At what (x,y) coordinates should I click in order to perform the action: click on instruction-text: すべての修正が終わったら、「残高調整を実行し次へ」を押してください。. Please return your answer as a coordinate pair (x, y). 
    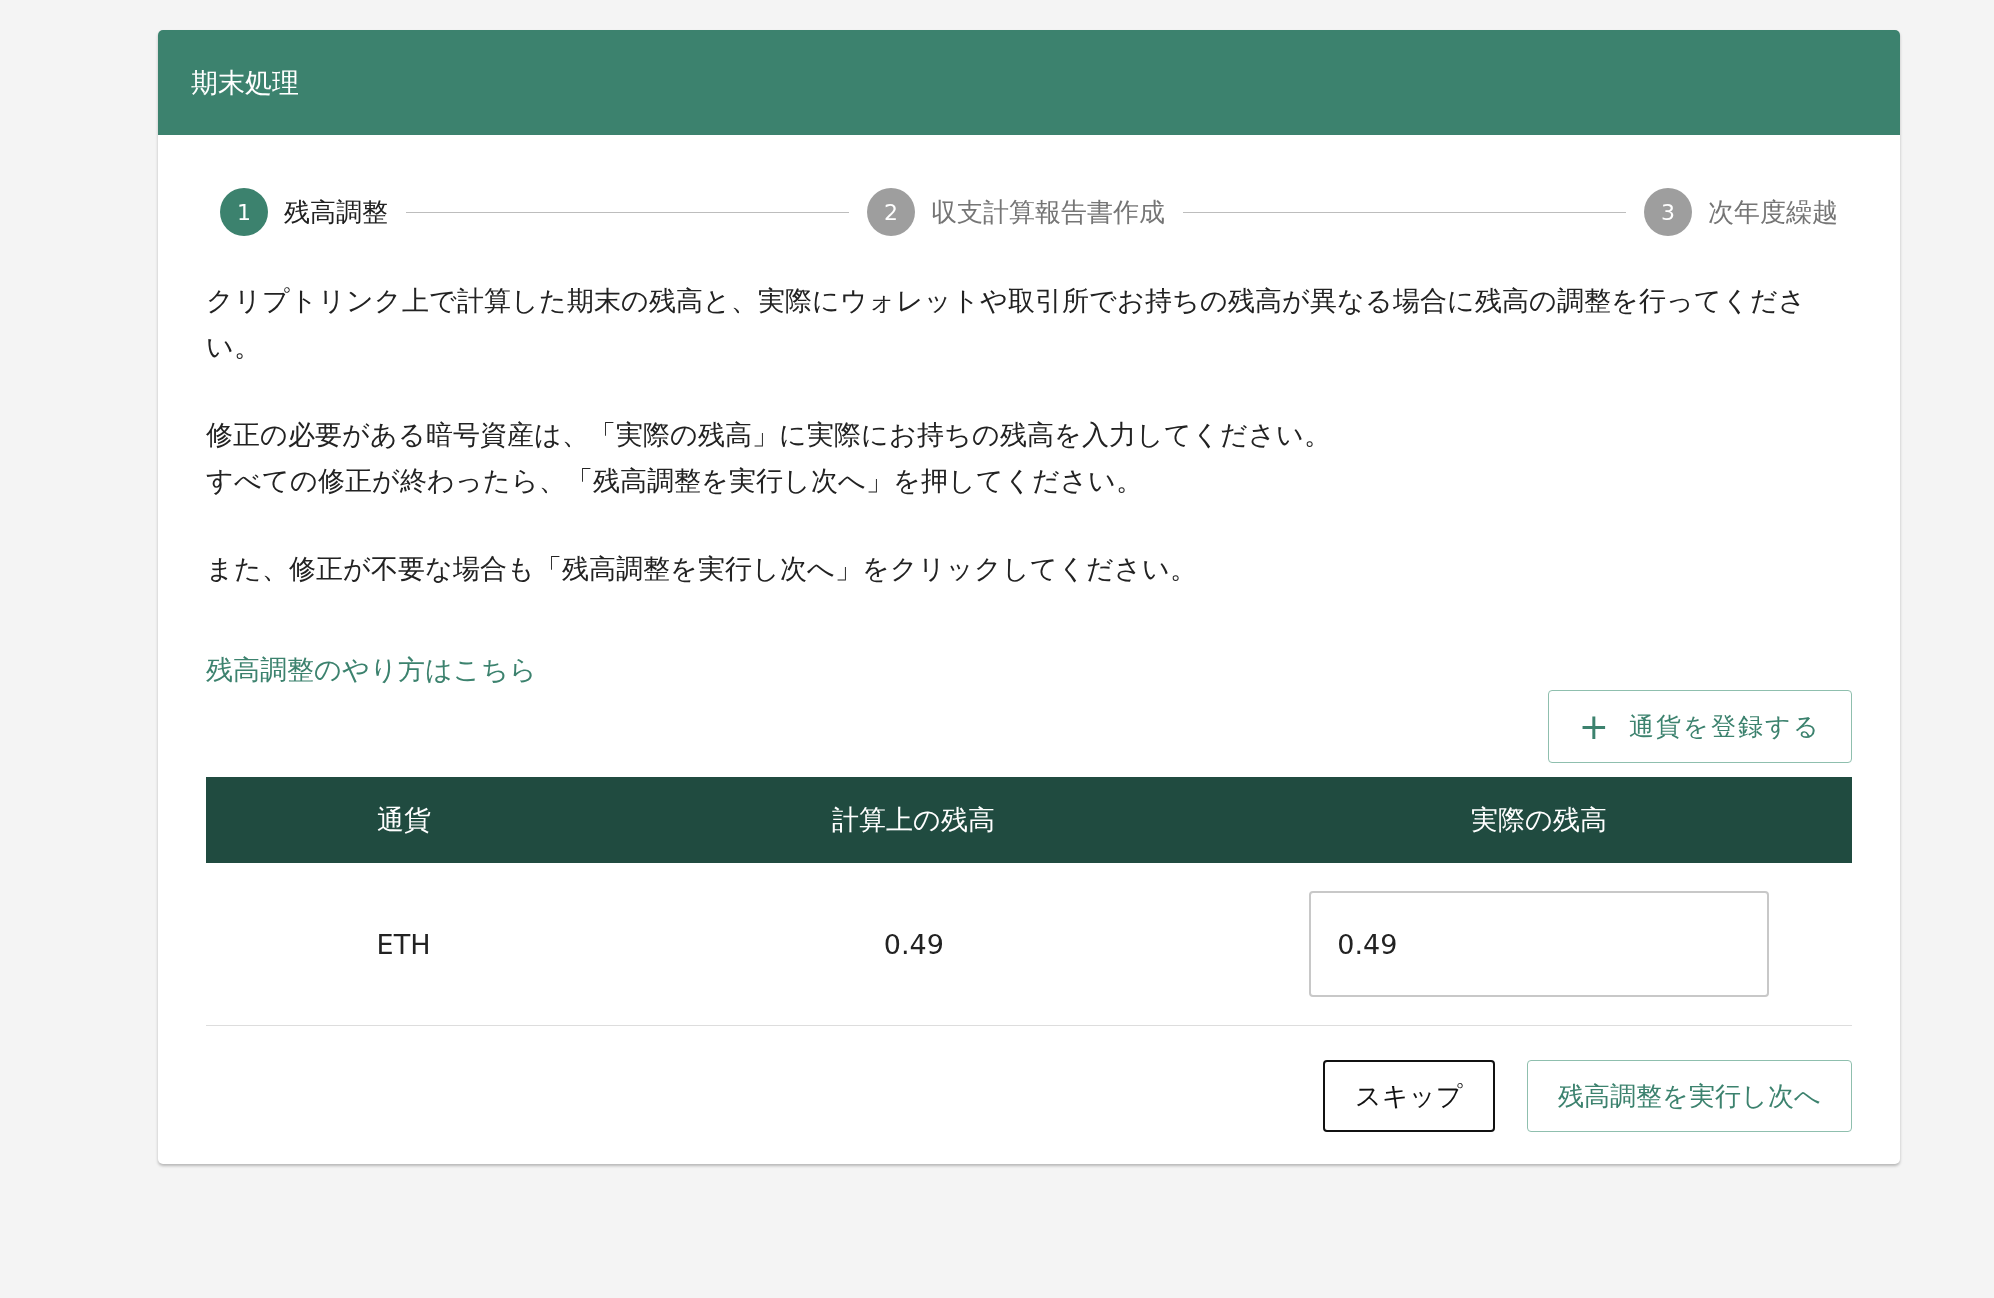
    Looking at the image, I should click on (675, 481).